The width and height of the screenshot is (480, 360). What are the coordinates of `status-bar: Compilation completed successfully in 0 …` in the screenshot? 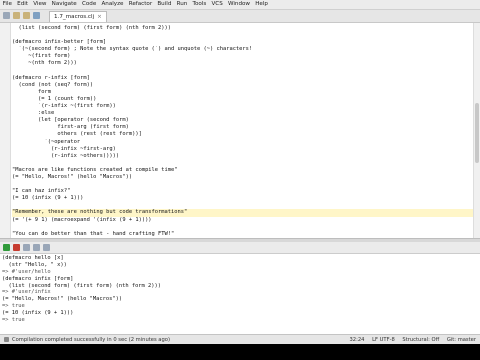 It's located at (240, 339).